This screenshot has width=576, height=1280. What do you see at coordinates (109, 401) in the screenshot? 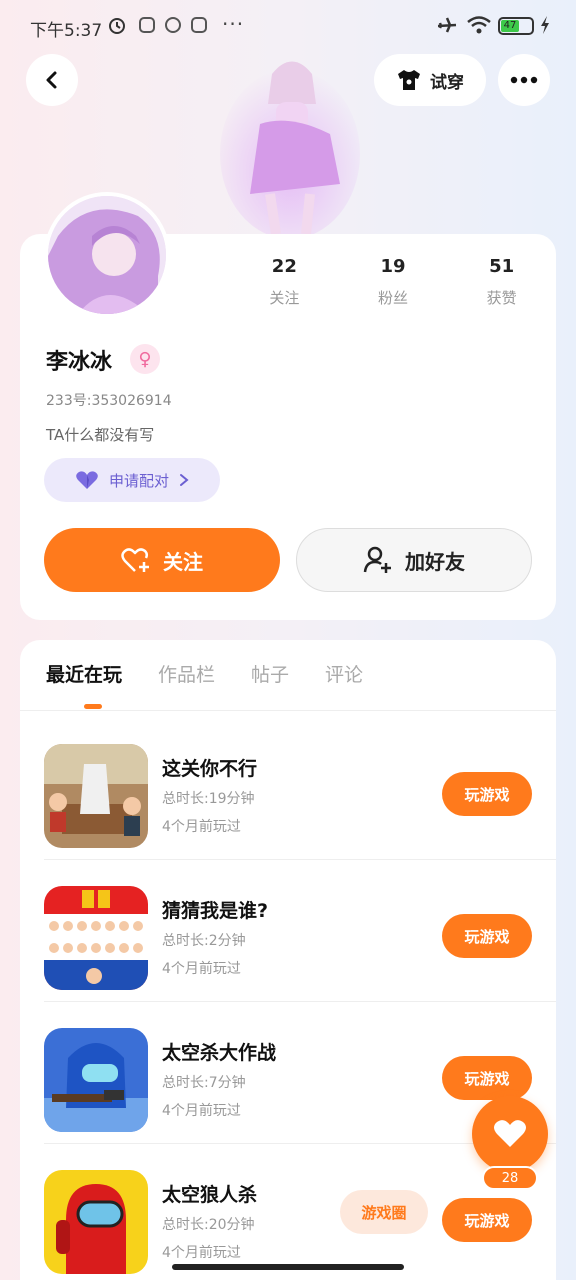
I see `user-id: 233号:353026914` at bounding box center [109, 401].